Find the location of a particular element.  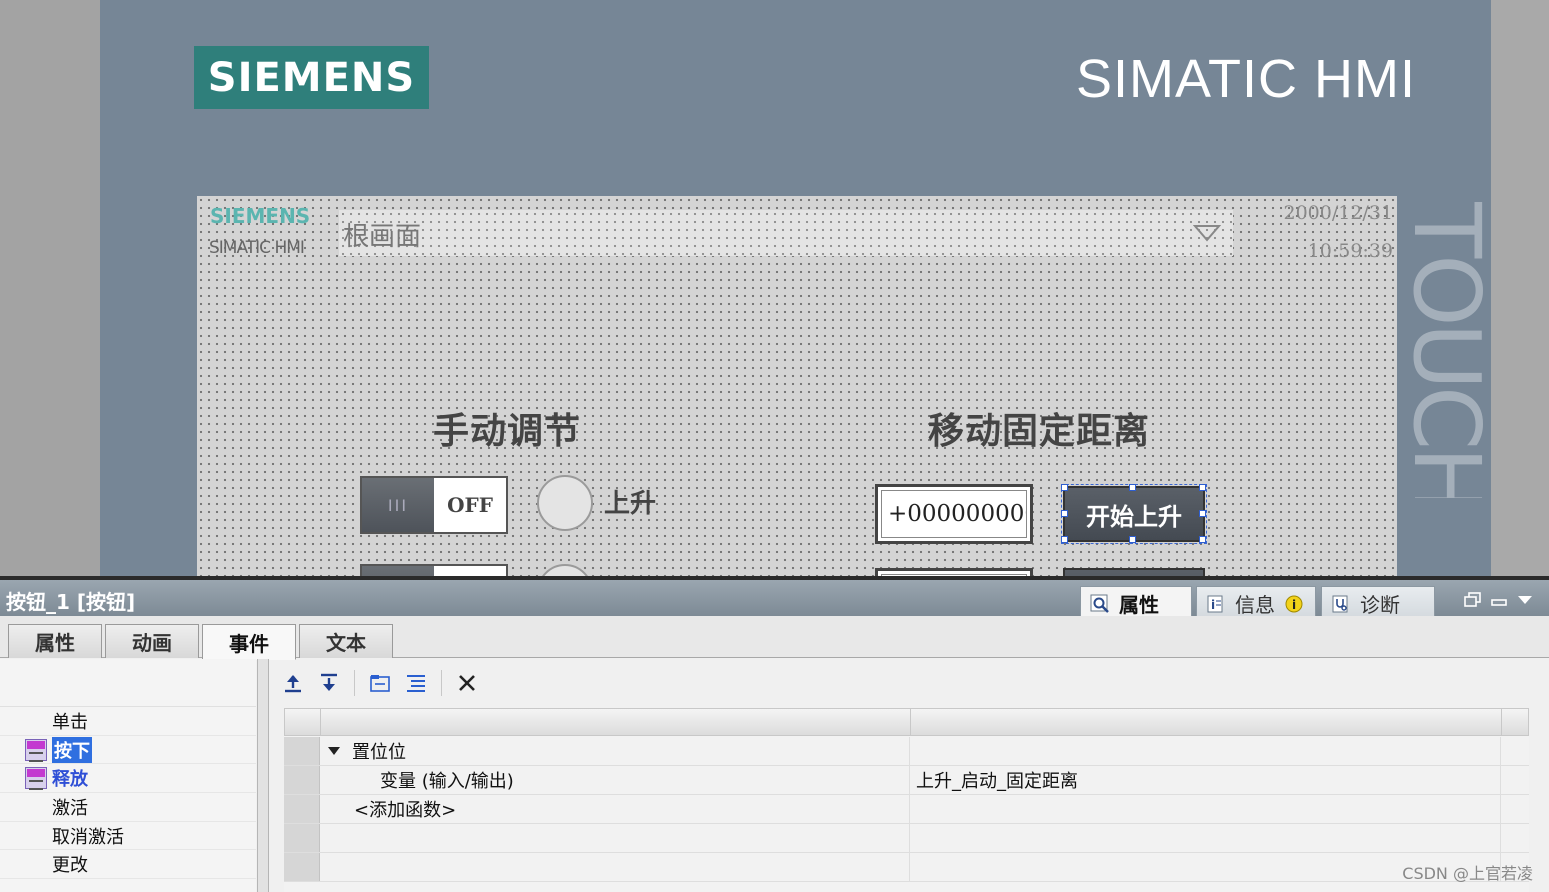

event-release: 释放 is located at coordinates (128, 779).